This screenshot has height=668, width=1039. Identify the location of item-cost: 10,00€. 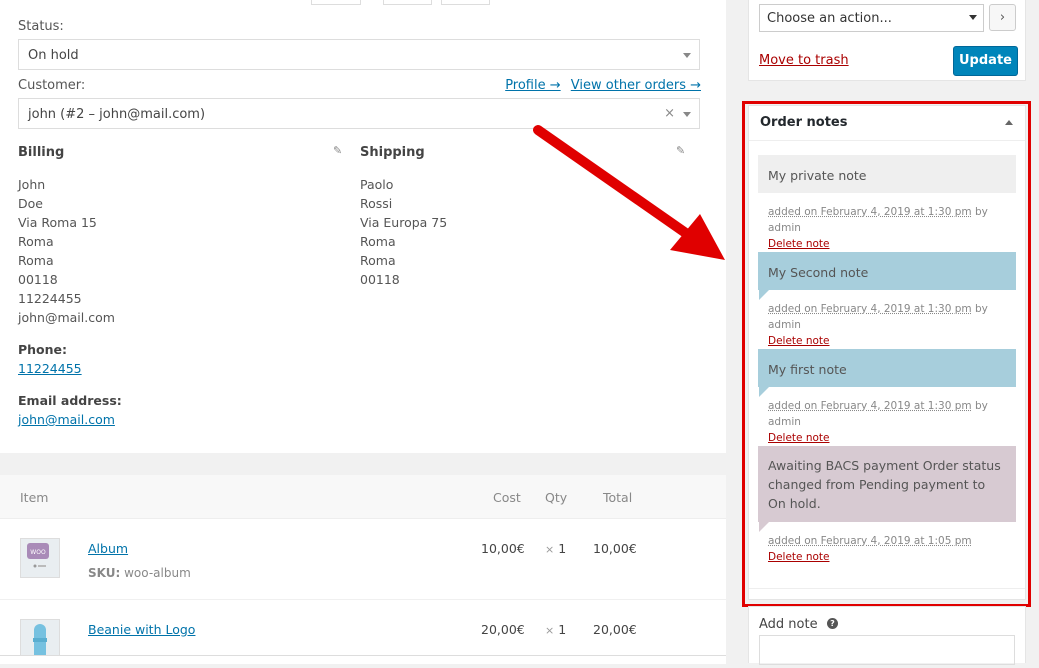
(503, 548).